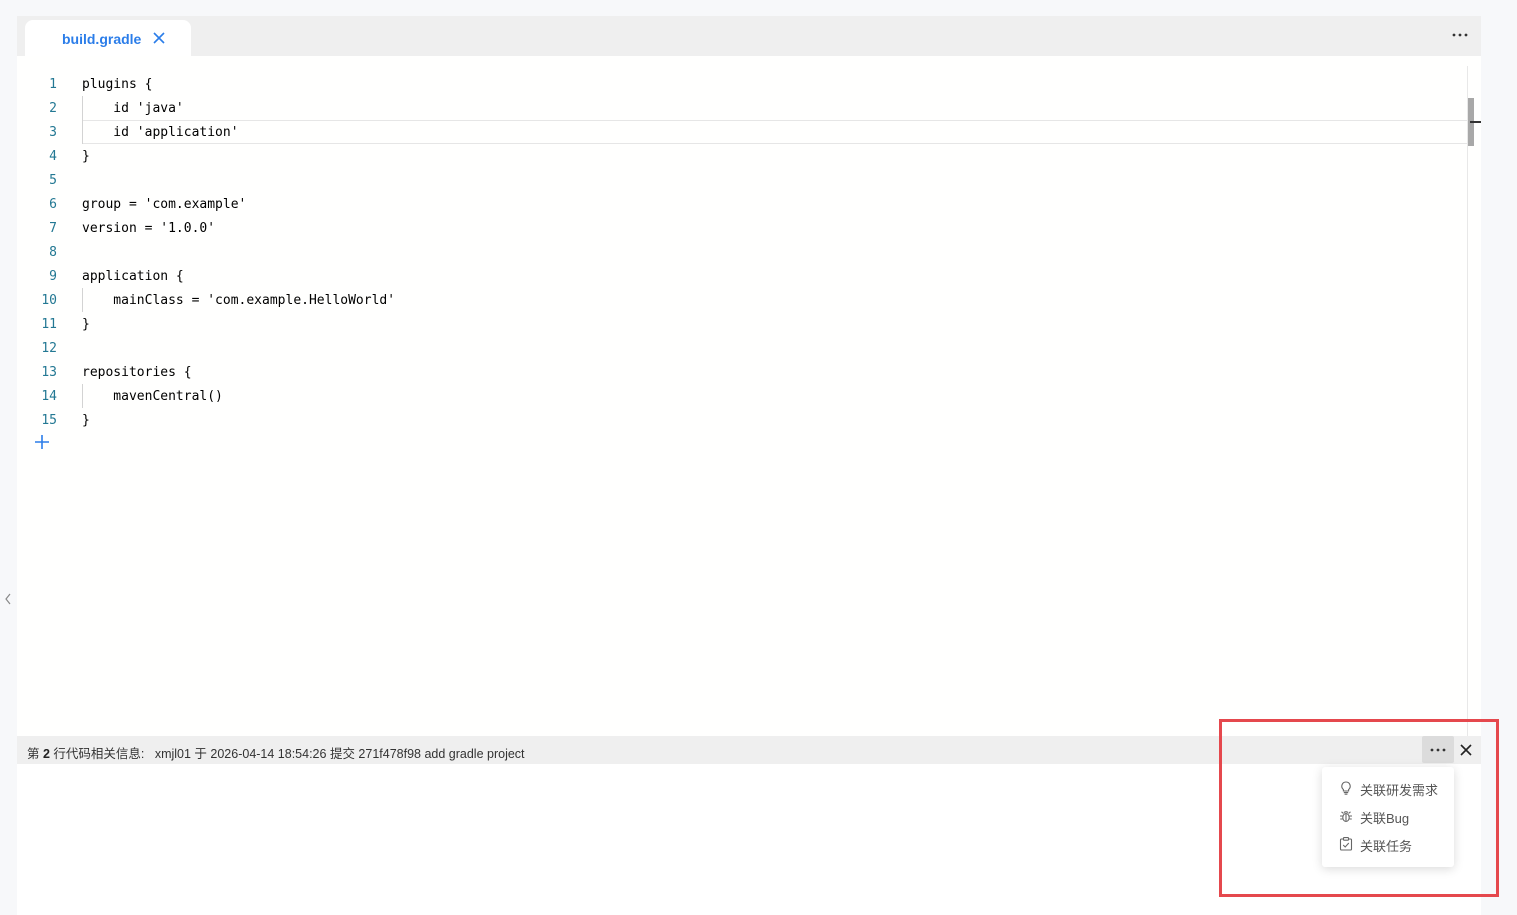 The image size is (1517, 915). I want to click on link-menu-dropdown: 关联研发需求 关联Bug 关联任务, so click(1388, 817).